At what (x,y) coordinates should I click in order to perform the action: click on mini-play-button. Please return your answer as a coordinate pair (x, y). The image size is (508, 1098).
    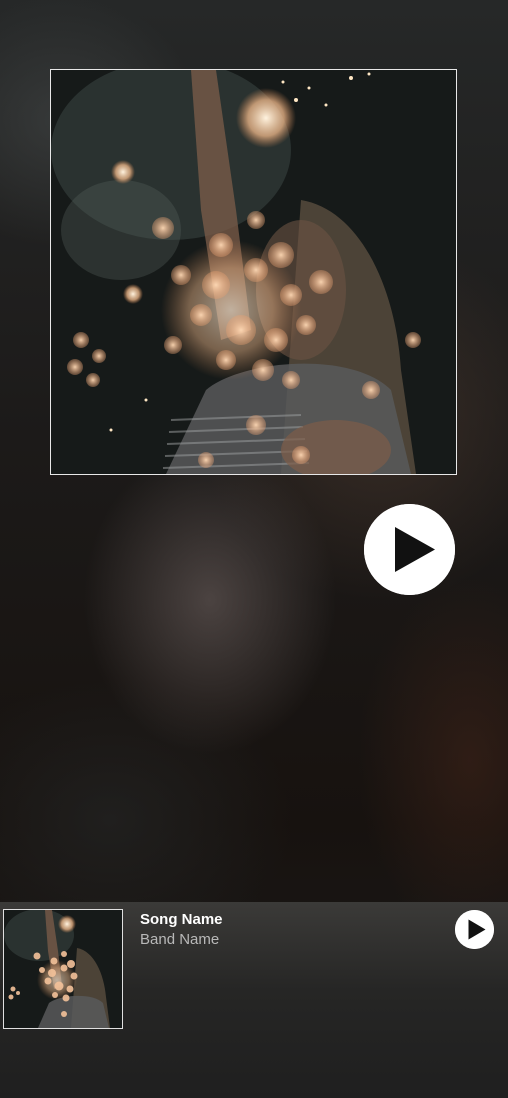
    Looking at the image, I should click on (474, 929).